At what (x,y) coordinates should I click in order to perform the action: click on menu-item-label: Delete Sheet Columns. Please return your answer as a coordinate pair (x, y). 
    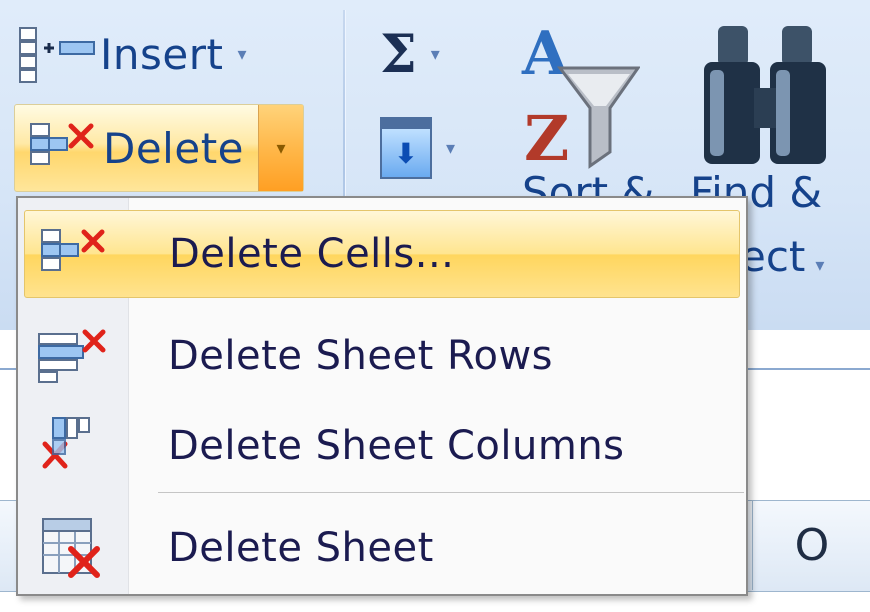
    Looking at the image, I should click on (396, 446).